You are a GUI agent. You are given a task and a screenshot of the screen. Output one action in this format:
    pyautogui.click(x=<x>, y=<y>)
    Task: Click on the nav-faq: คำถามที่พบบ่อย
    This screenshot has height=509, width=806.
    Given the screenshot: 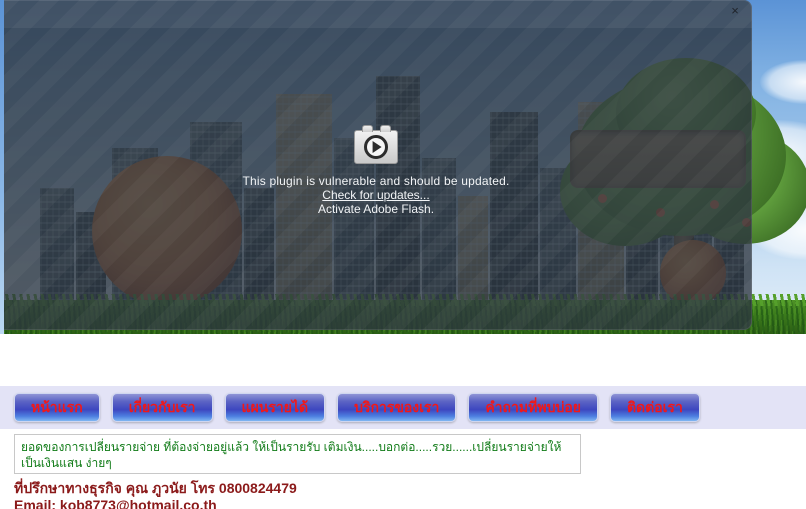 What is the action you would take?
    pyautogui.click(x=533, y=407)
    